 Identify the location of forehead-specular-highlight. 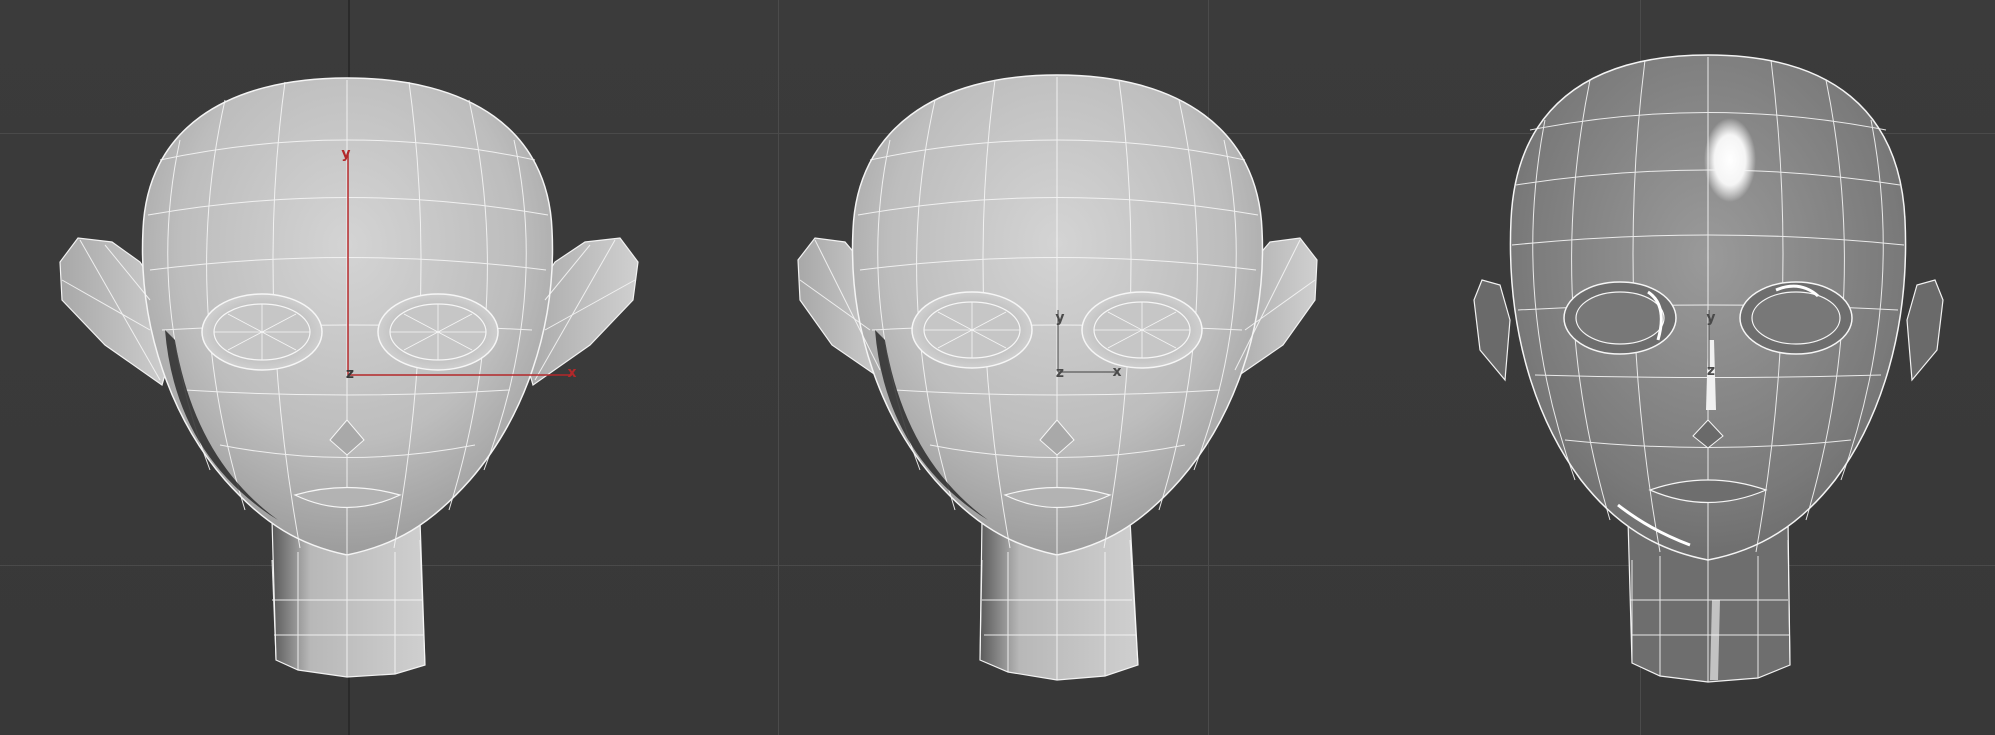
(1730, 160).